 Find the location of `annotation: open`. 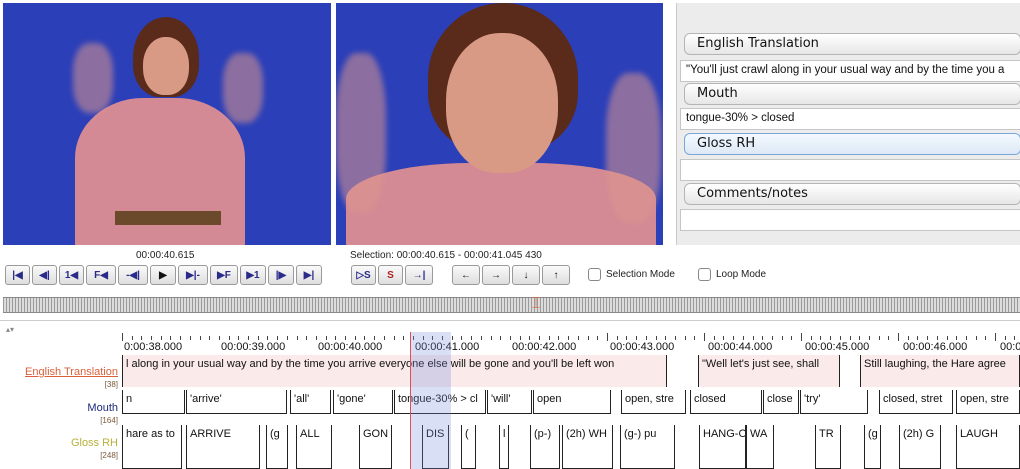

annotation: open is located at coordinates (572, 402).